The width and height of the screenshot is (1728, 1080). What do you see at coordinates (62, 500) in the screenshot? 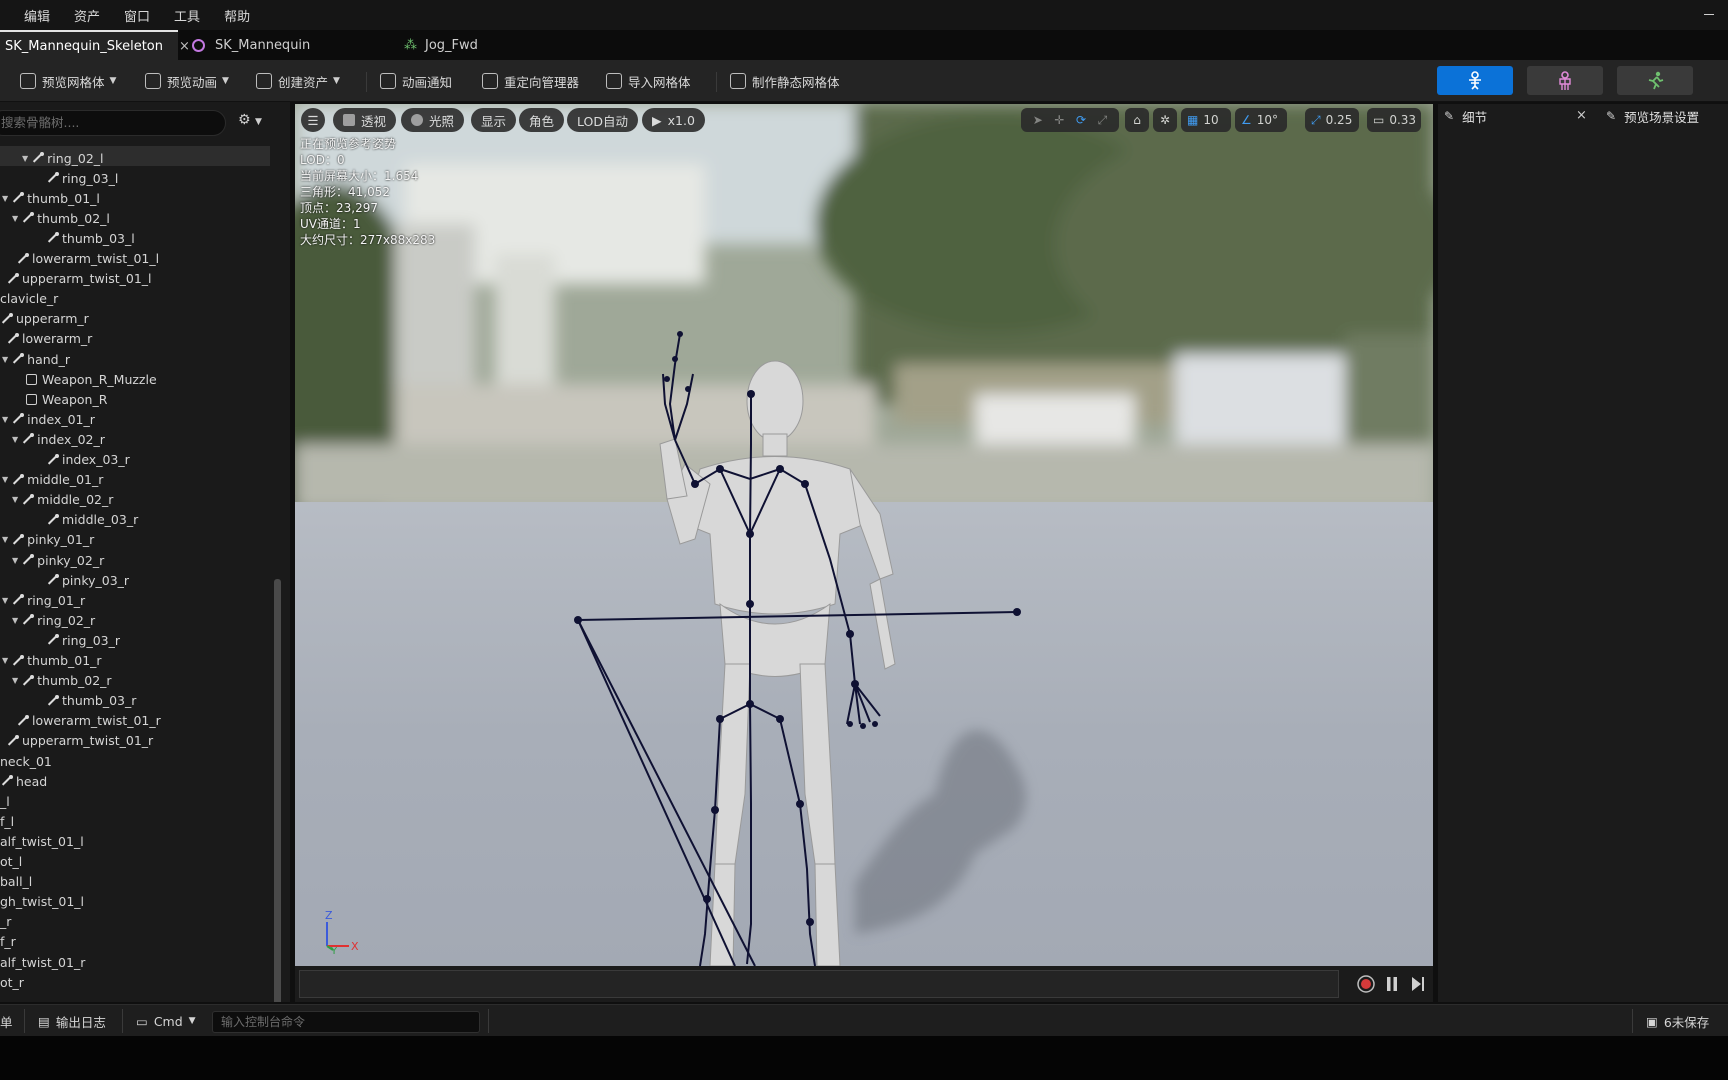
I see `tree-item-middle-02-r: ▼ middle_02_r` at bounding box center [62, 500].